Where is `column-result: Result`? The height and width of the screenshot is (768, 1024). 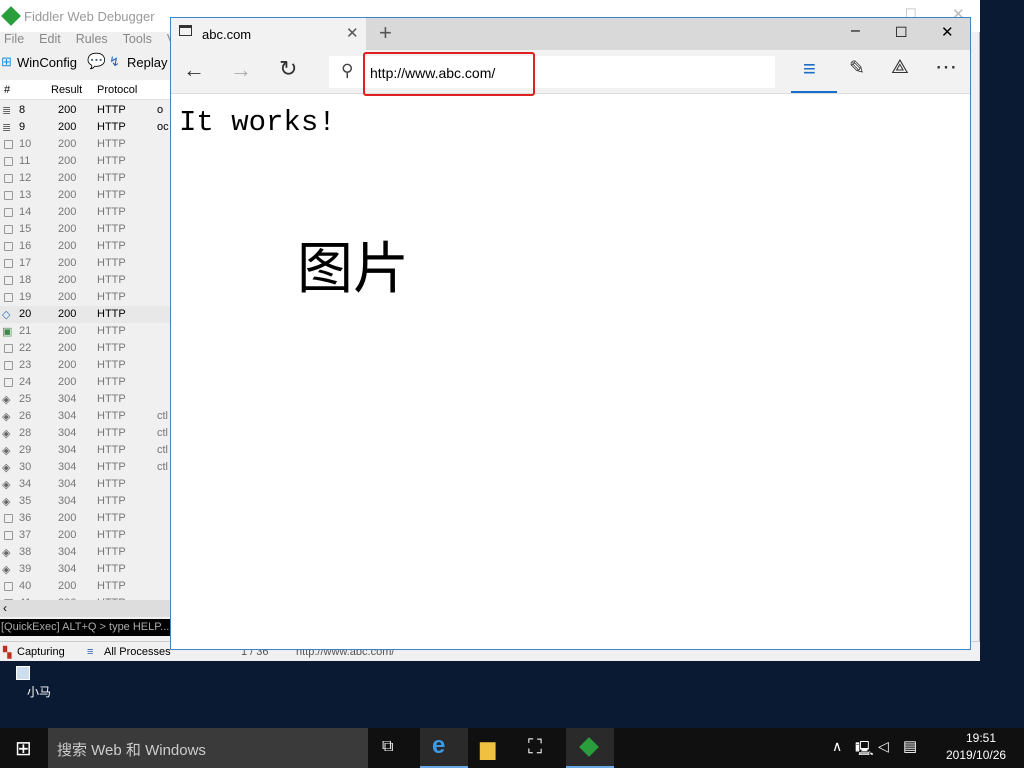 column-result: Result is located at coordinates (66, 90).